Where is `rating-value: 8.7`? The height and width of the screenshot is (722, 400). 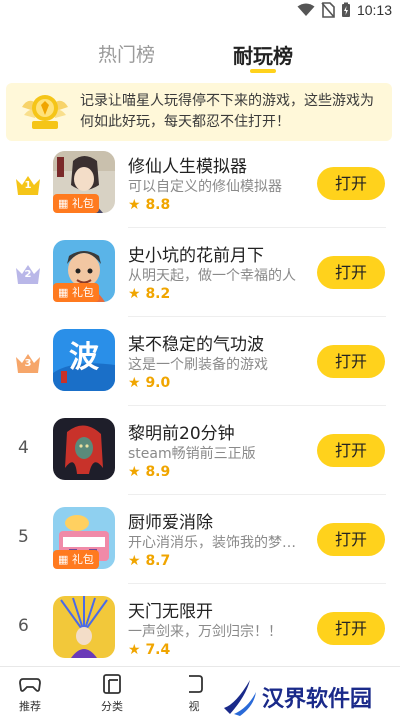 rating-value: 8.7 is located at coordinates (158, 561).